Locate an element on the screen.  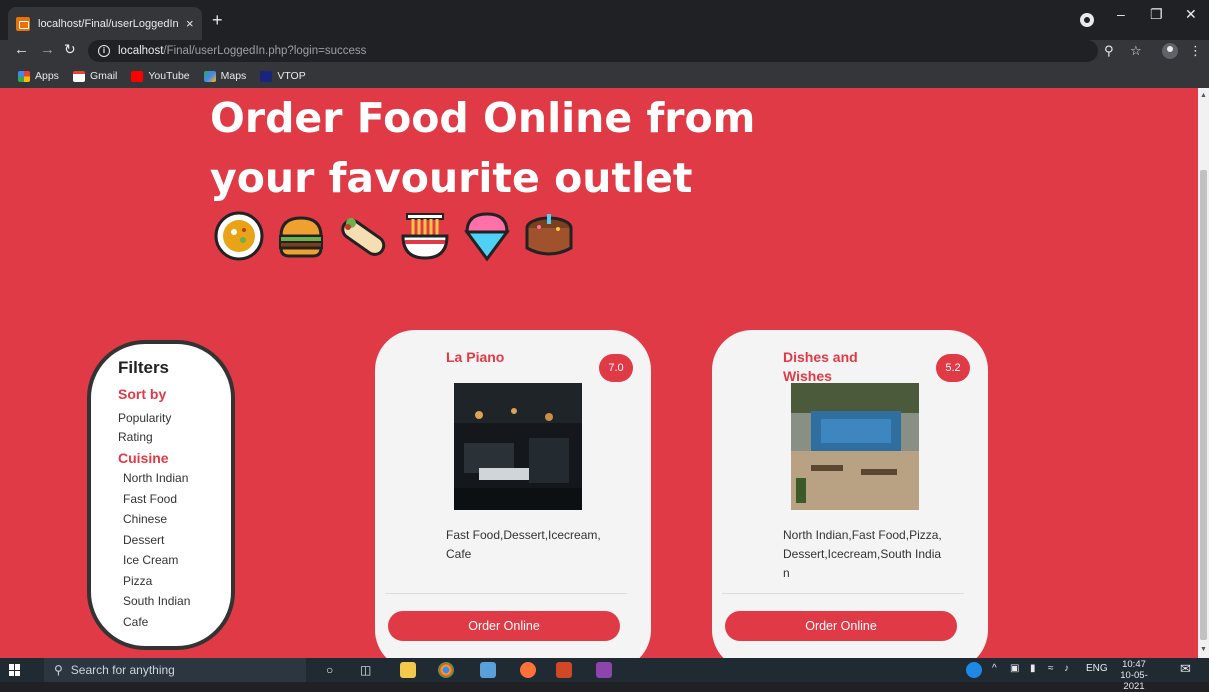
maps-icon is located at coordinates (209, 76).